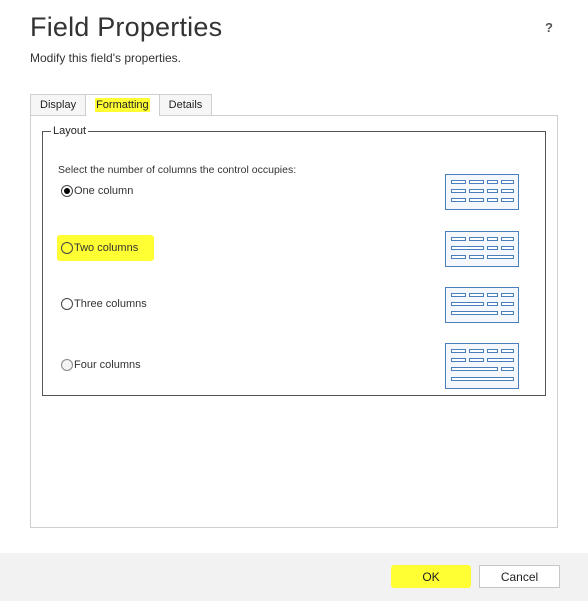 The height and width of the screenshot is (601, 588). I want to click on two-columns-label: Two columns, so click(106, 248).